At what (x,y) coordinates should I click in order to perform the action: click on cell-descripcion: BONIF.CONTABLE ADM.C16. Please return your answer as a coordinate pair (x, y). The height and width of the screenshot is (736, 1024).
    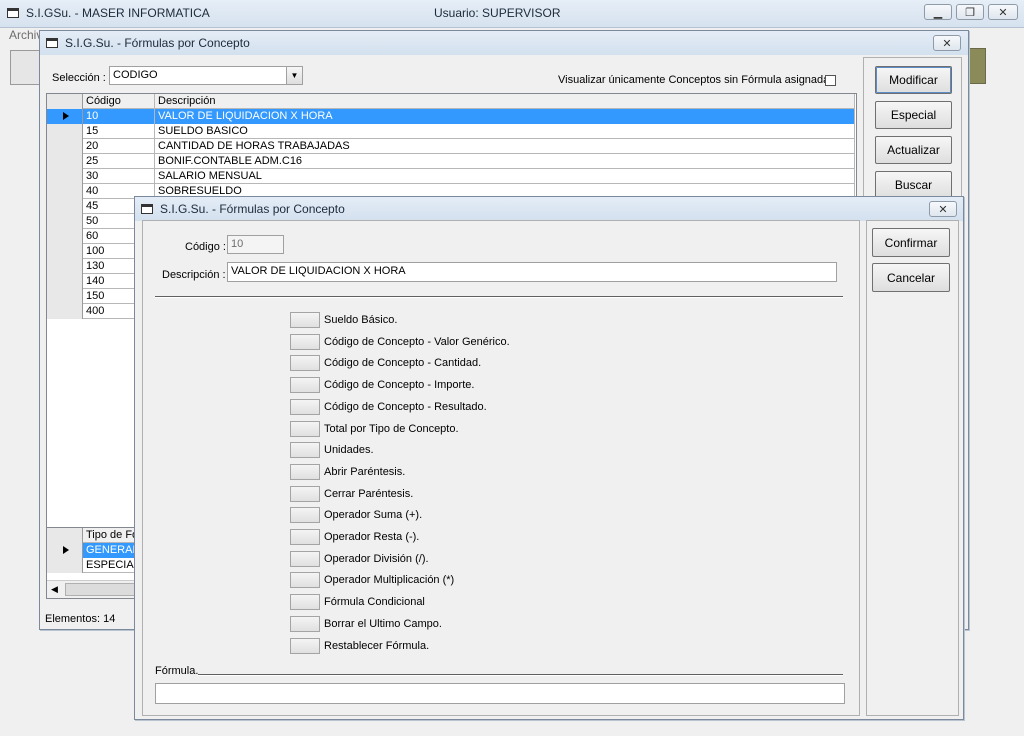
    Looking at the image, I should click on (505, 161).